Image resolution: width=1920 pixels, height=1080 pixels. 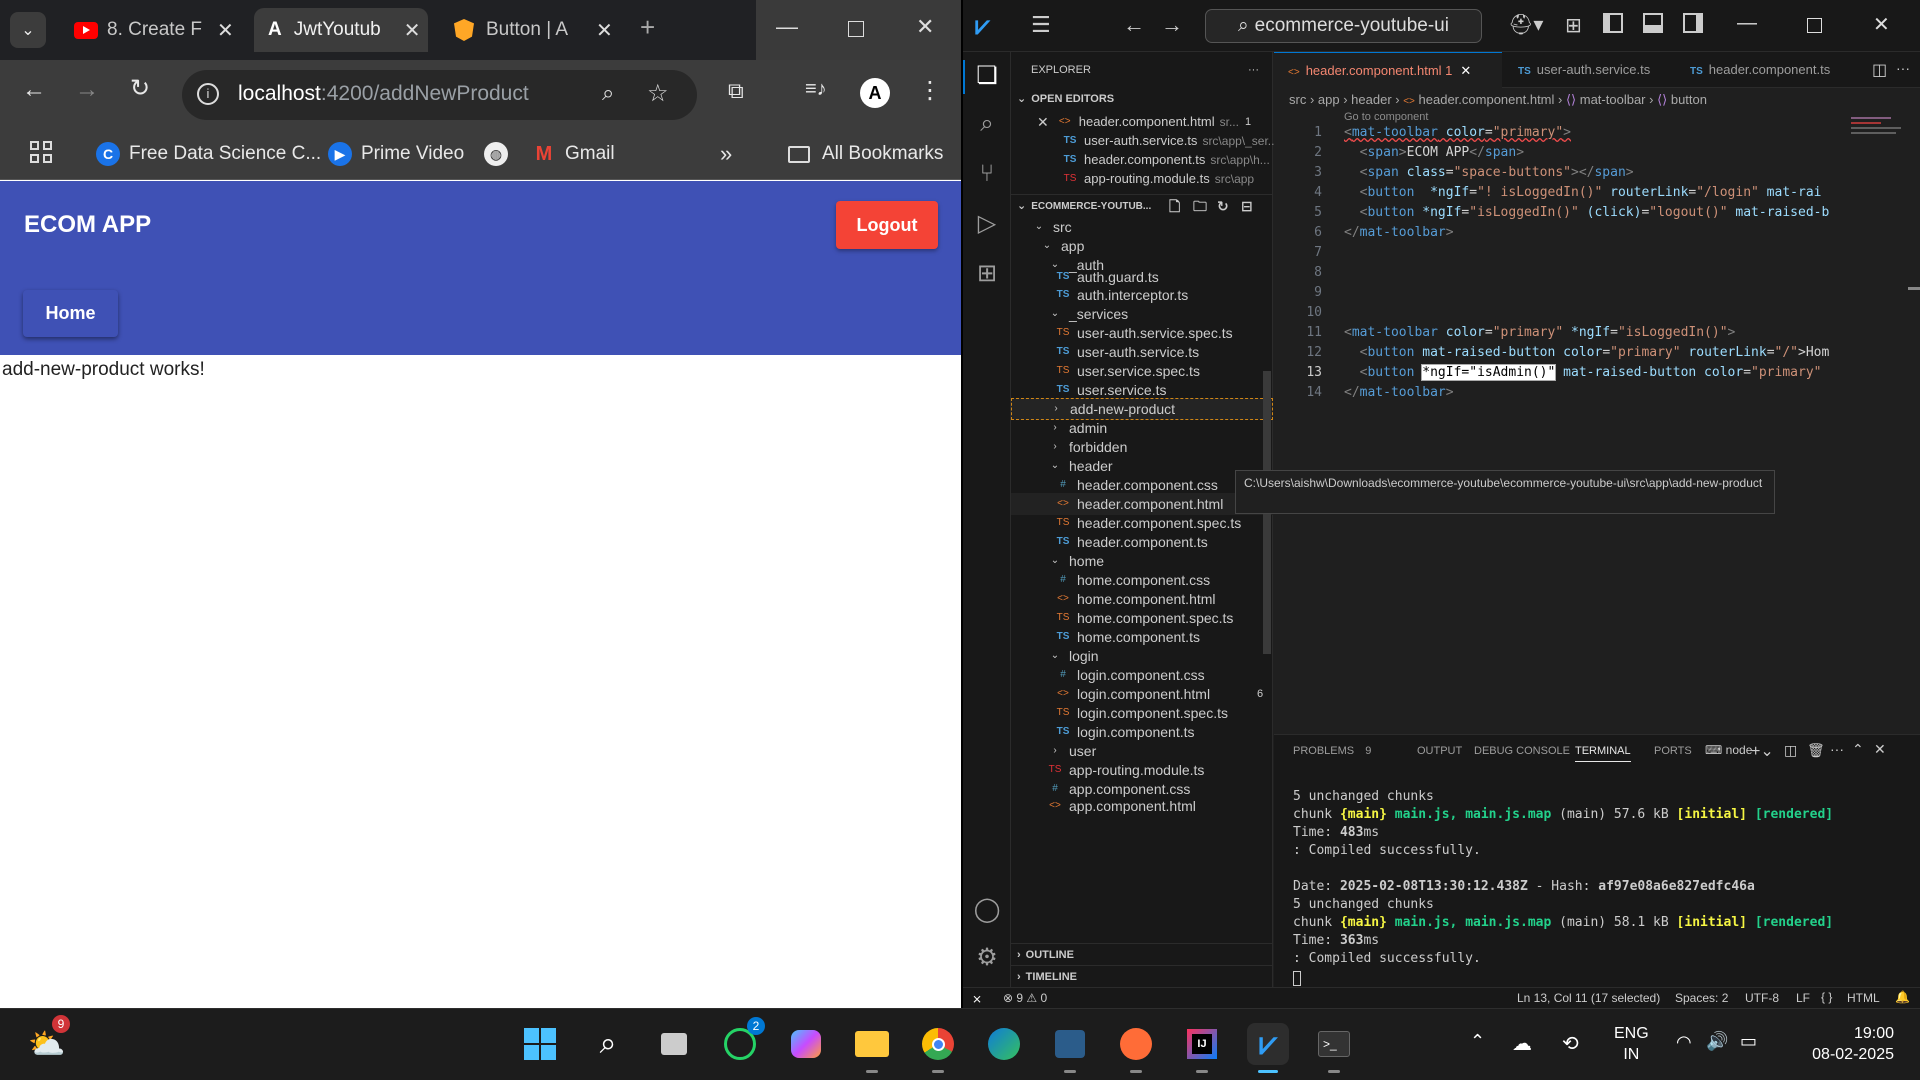 I want to click on bookmark-star-icon: ☆, so click(x=658, y=93).